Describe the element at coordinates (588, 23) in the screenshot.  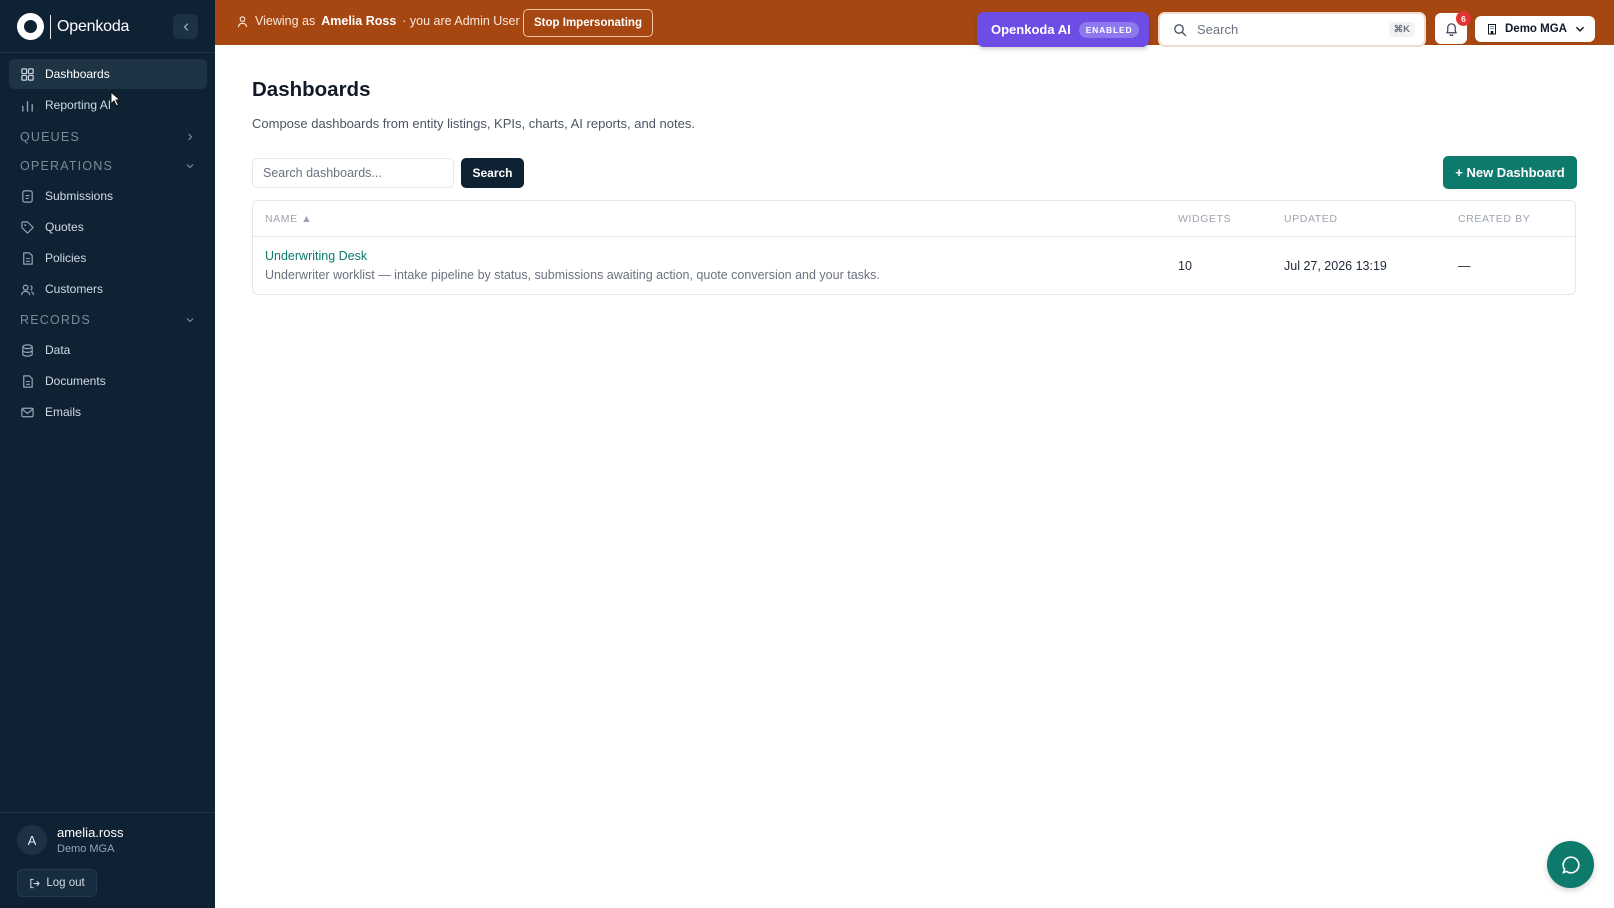
I see `stop-impersonating-button: Stop Impersonating` at that location.